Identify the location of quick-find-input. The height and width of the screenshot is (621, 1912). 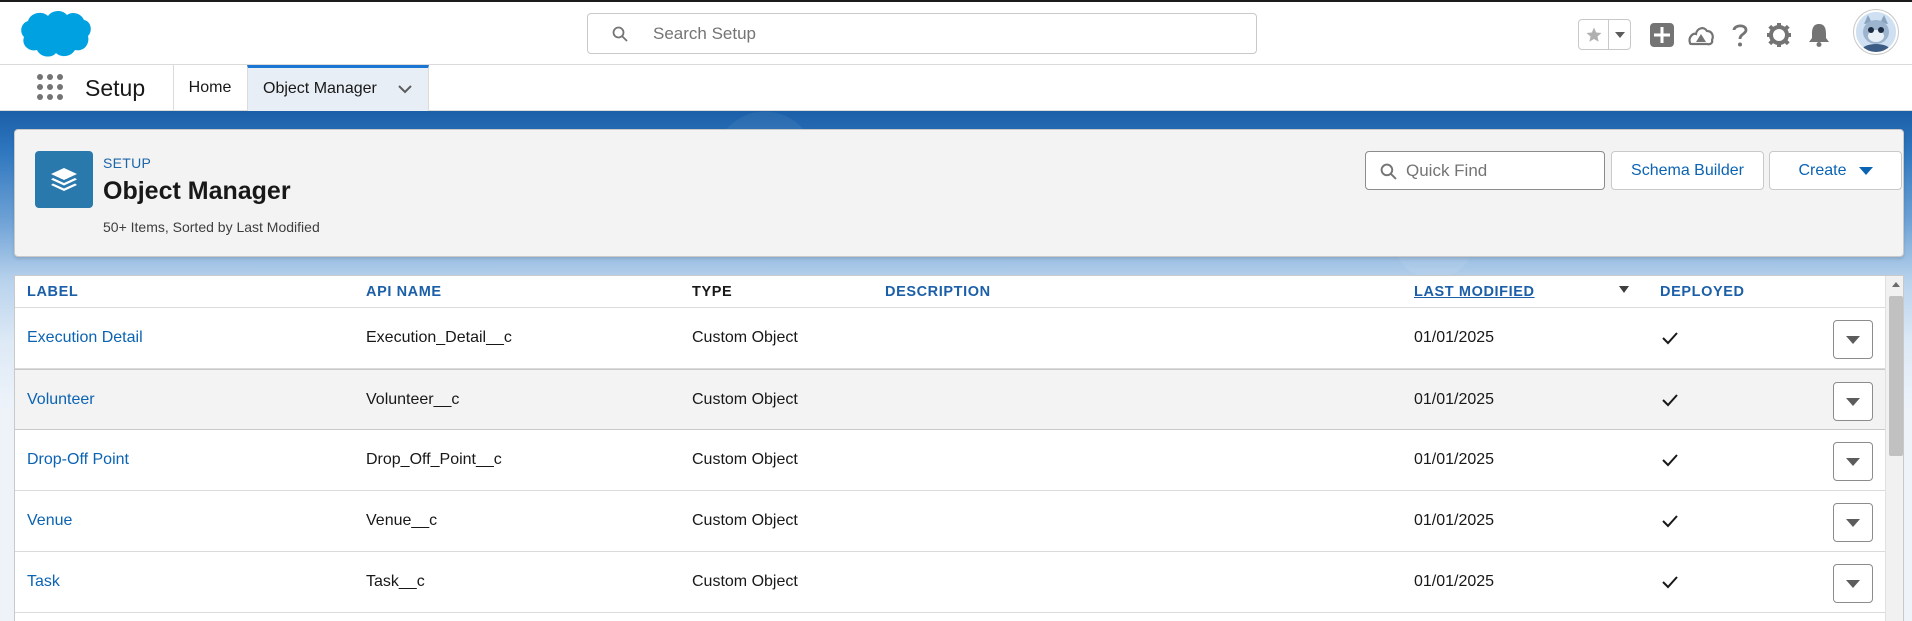
(1501, 171).